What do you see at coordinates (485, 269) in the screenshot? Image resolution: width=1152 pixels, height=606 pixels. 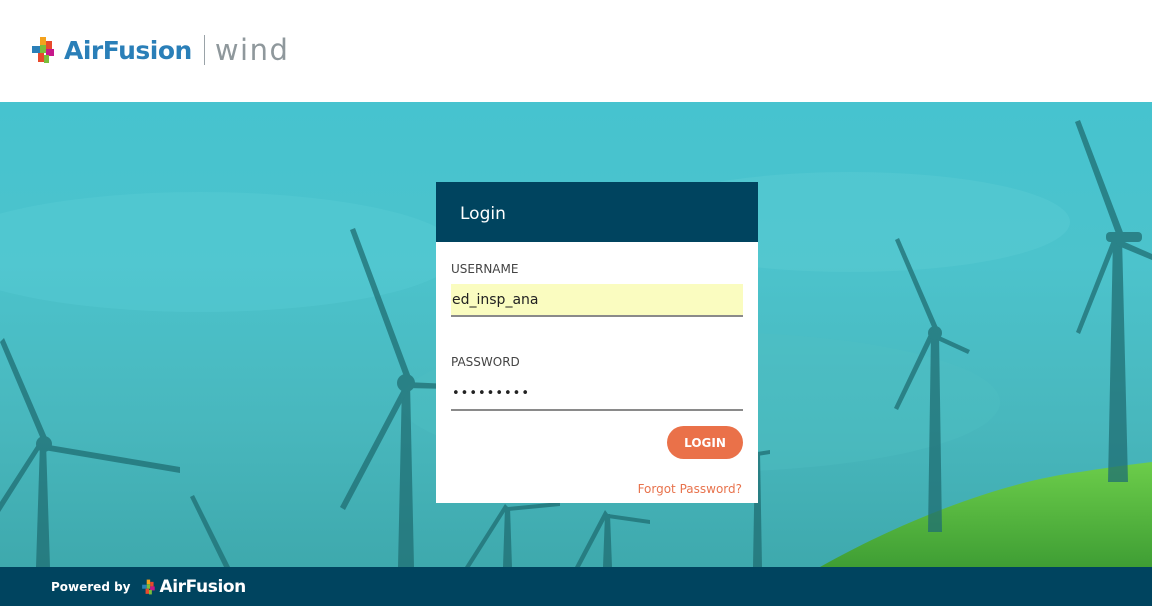 I see `username-label: USERNAME` at bounding box center [485, 269].